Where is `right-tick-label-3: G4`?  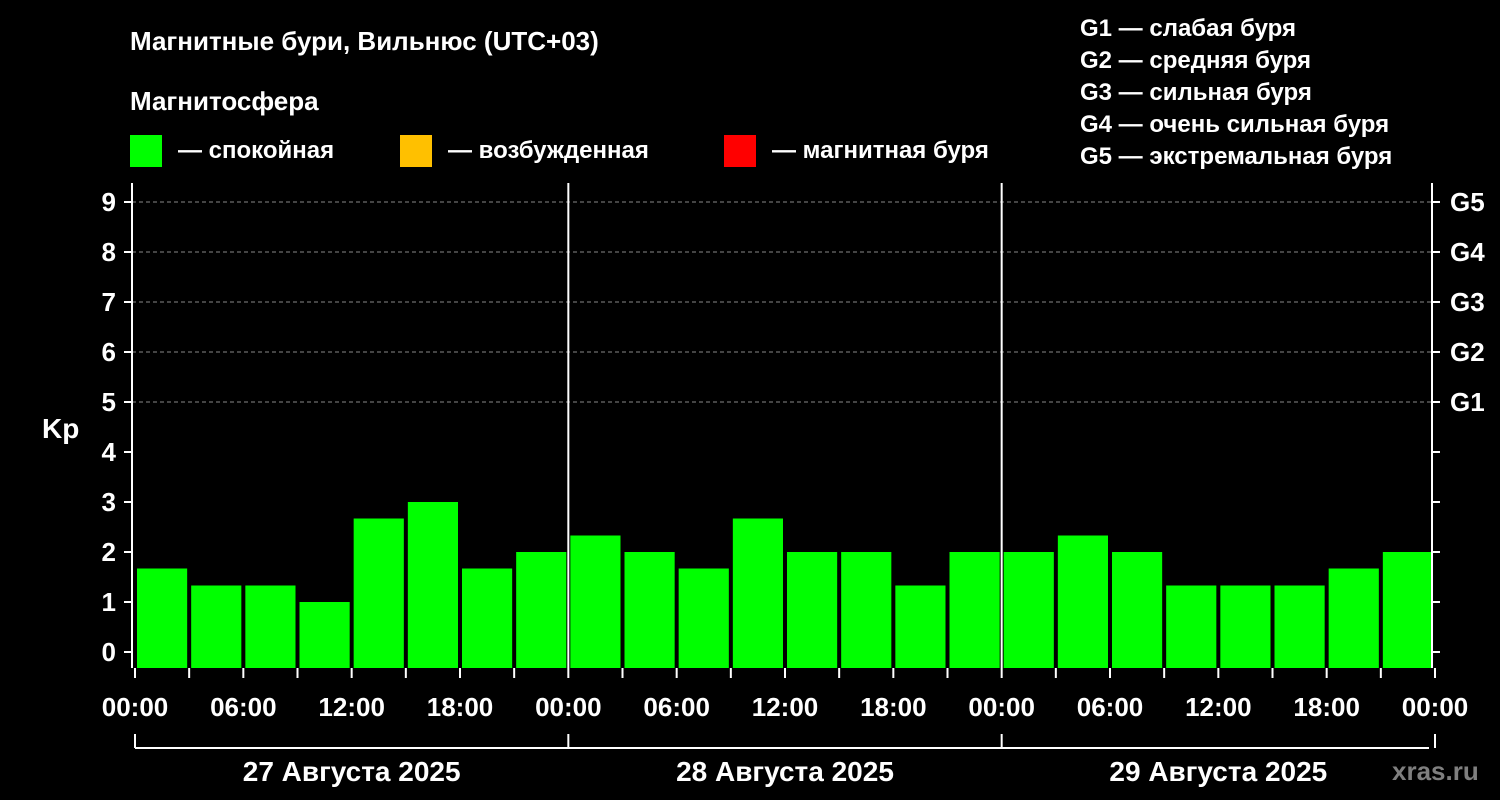 right-tick-label-3: G4 is located at coordinates (1467, 252).